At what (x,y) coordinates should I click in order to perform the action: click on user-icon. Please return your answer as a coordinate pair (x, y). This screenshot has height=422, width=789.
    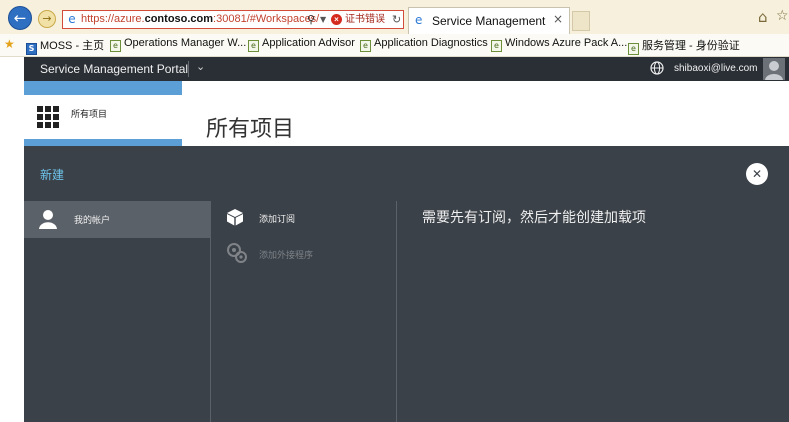
    Looking at the image, I should click on (48, 219).